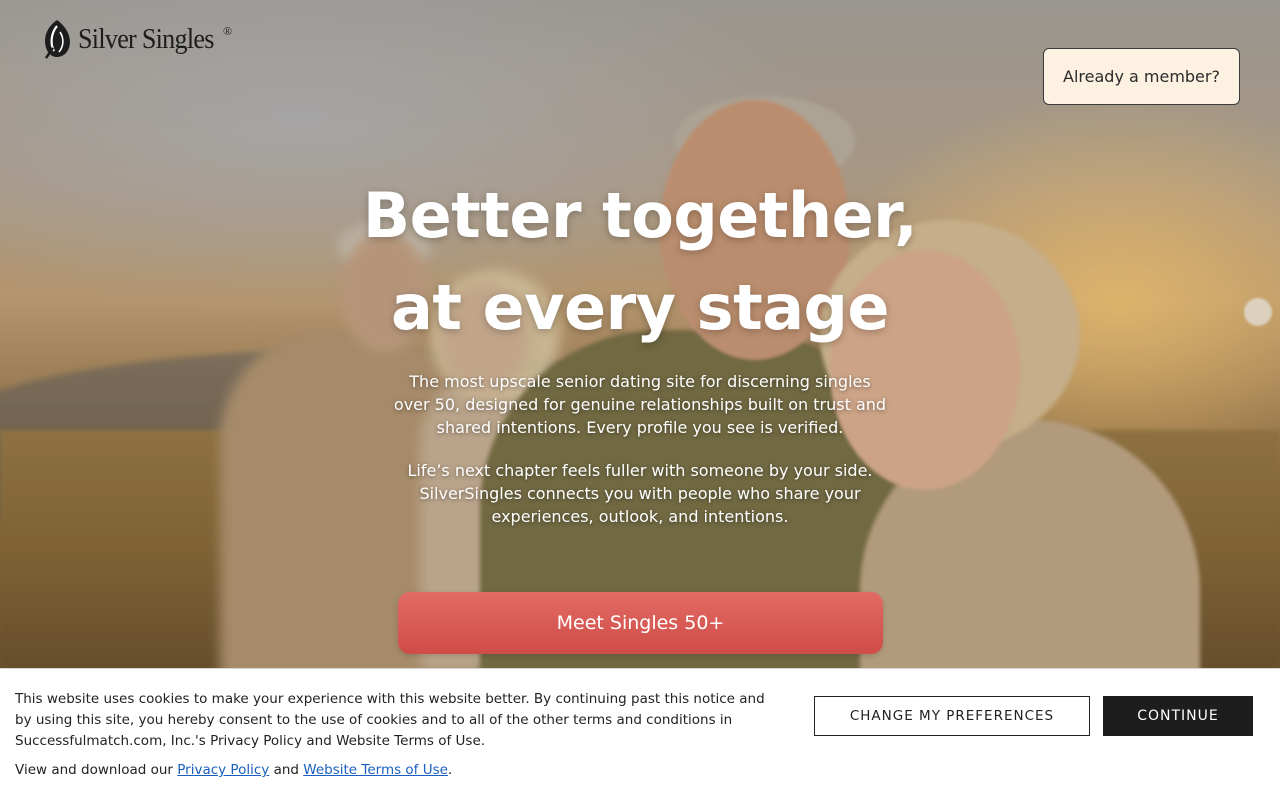  I want to click on meet-singles-button: Meet Singles 50+, so click(640, 623).